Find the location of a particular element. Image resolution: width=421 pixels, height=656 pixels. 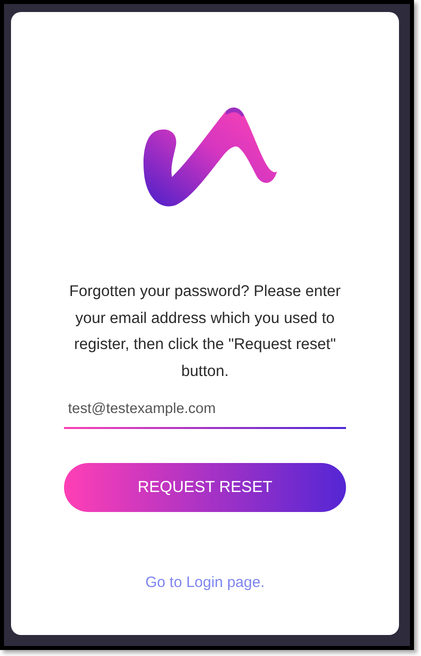

logo-icon is located at coordinates (210, 157).